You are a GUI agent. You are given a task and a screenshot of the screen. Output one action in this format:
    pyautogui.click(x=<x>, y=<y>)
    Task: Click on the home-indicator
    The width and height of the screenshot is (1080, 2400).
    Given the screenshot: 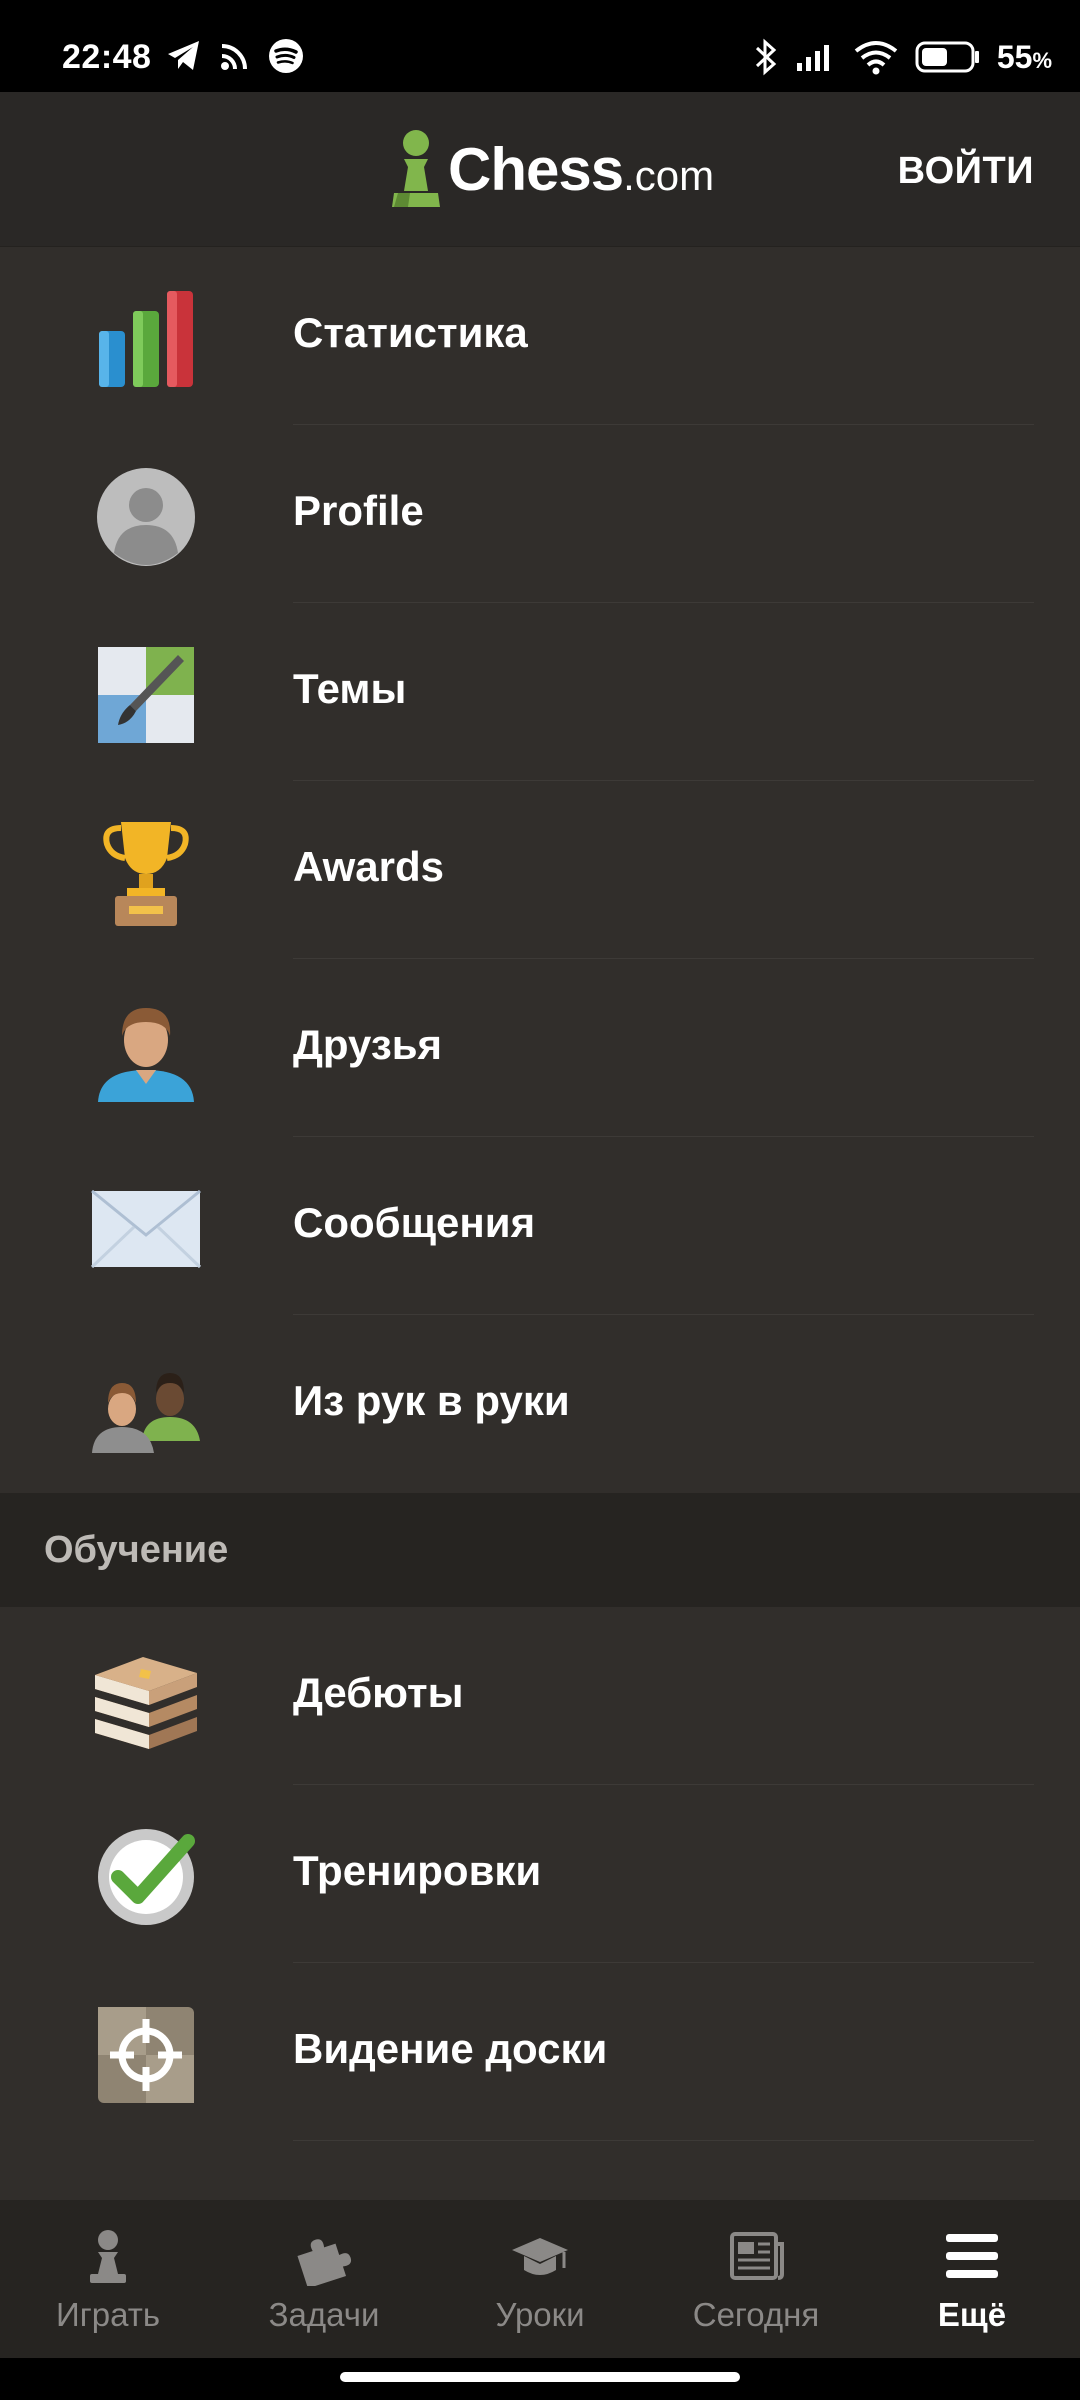 What is the action you would take?
    pyautogui.click(x=540, y=2377)
    